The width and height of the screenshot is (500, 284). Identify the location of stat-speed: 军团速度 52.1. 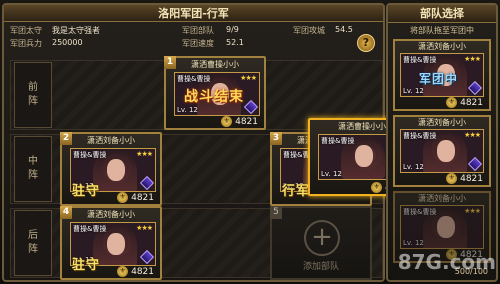
(213, 43).